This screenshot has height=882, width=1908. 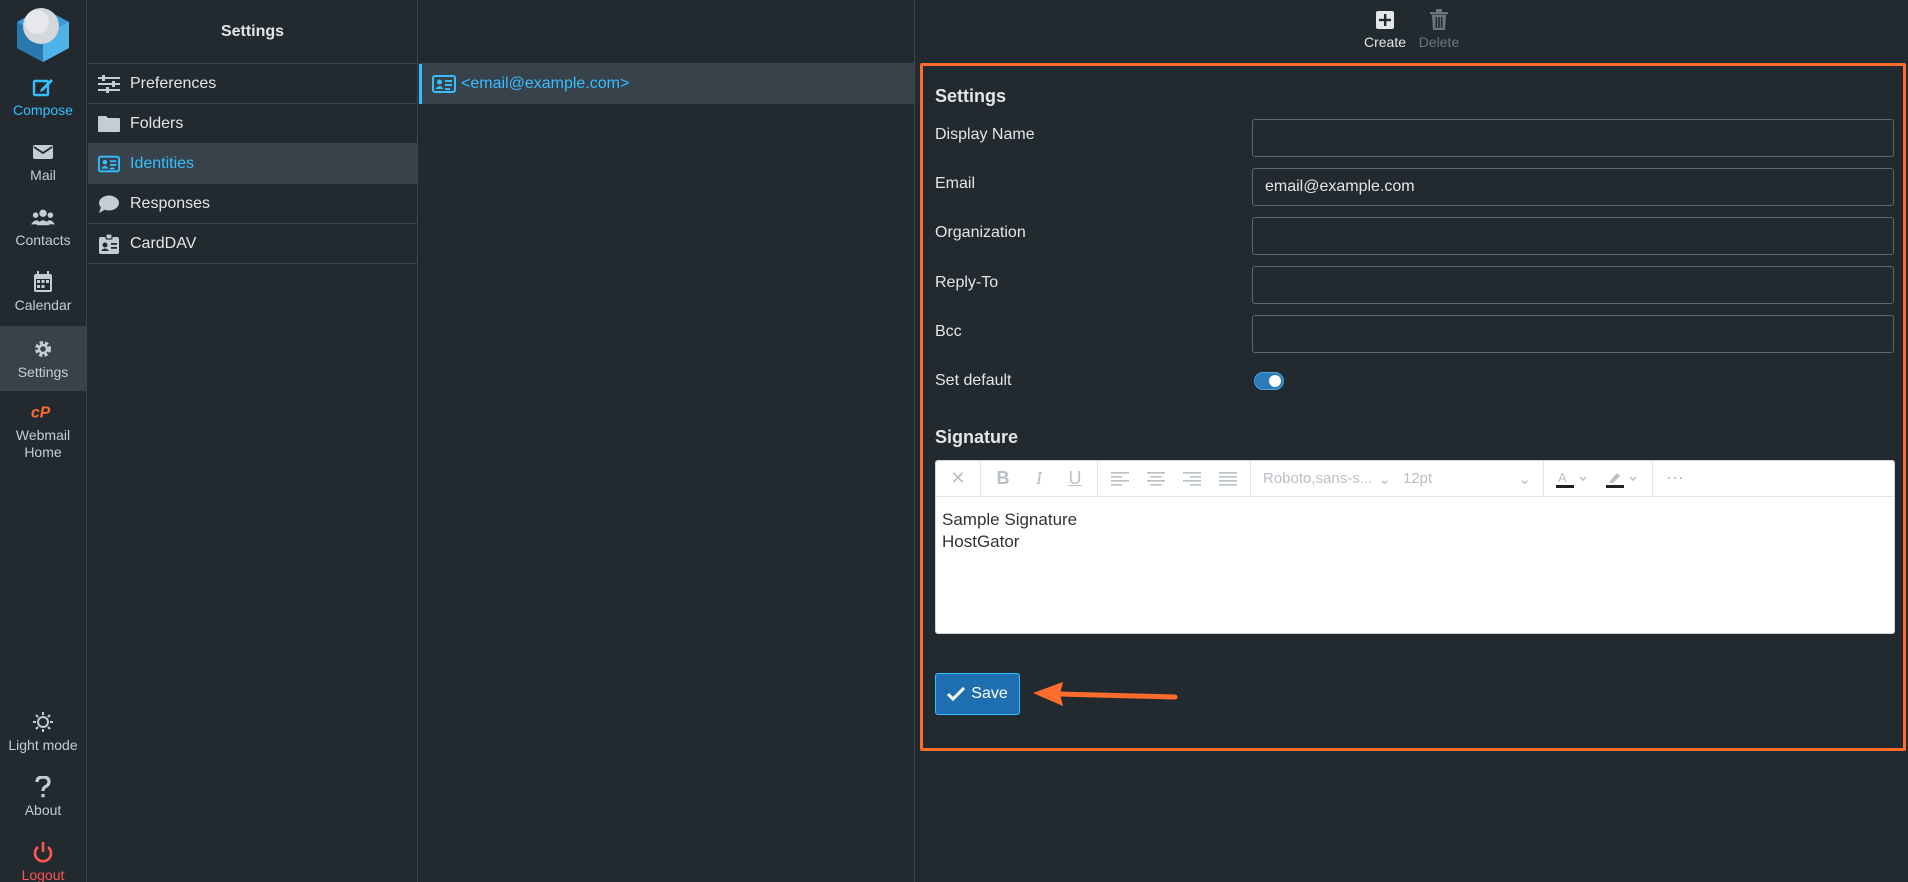 I want to click on set-default-toggle, so click(x=1269, y=381).